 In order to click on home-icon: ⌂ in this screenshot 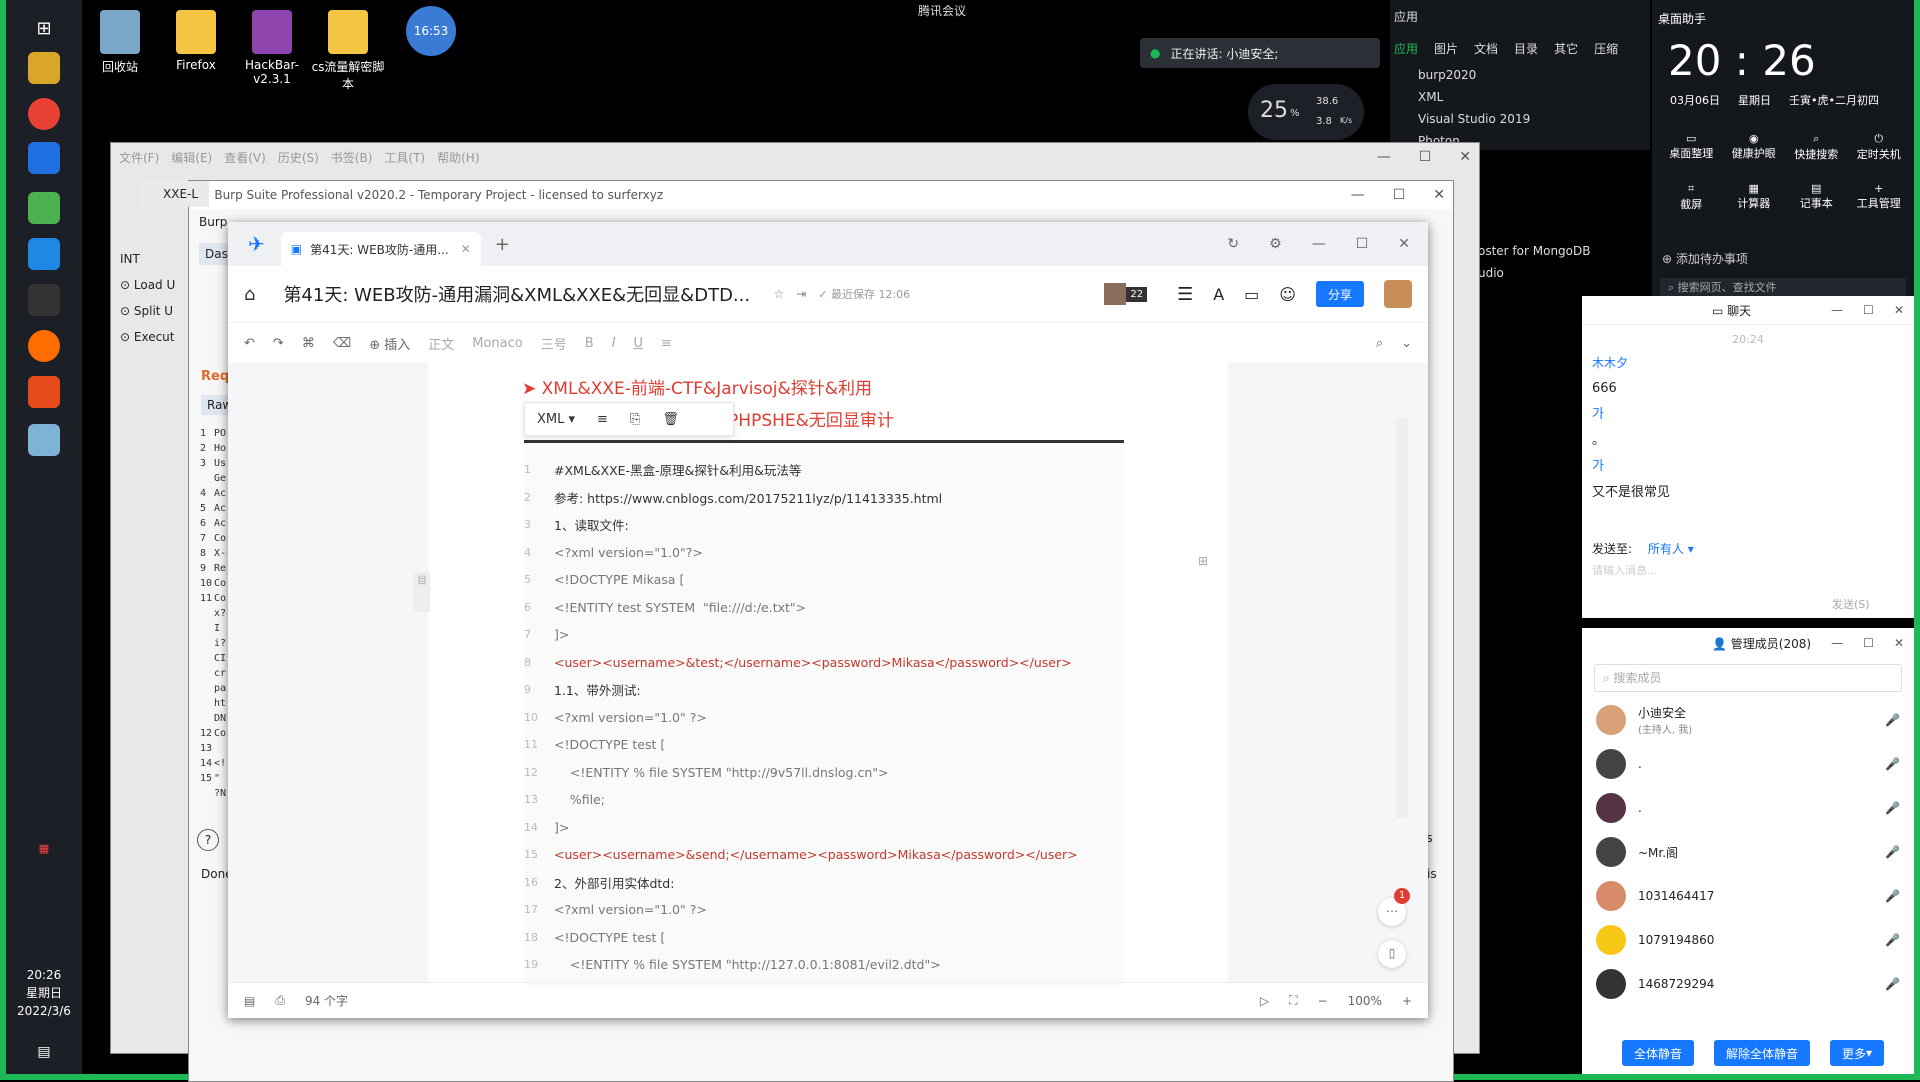, I will do `click(249, 294)`.